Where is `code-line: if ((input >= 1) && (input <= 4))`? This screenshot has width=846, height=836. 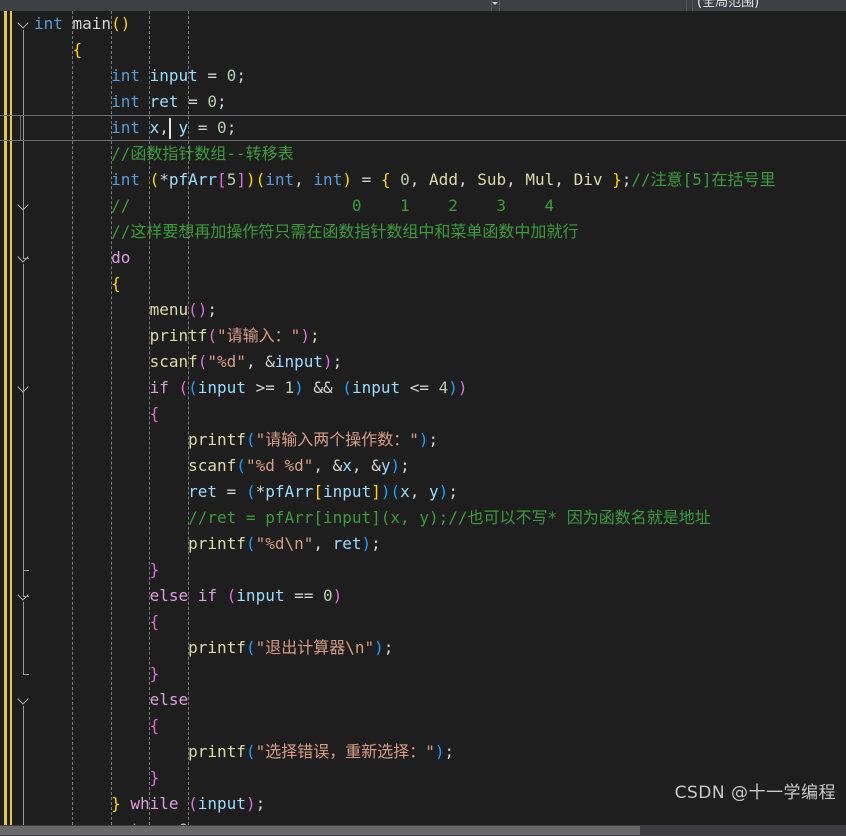
code-line: if ((input >= 1) && (input <= 4)) is located at coordinates (440, 388).